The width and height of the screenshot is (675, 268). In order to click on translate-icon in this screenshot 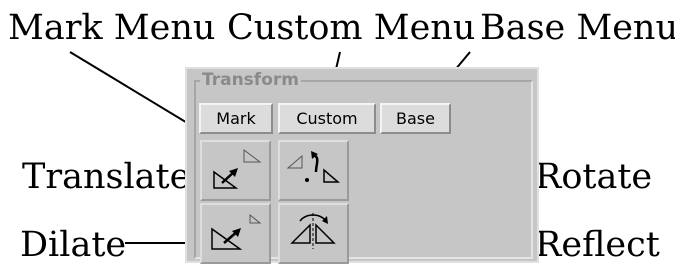, I will do `click(237, 169)`.